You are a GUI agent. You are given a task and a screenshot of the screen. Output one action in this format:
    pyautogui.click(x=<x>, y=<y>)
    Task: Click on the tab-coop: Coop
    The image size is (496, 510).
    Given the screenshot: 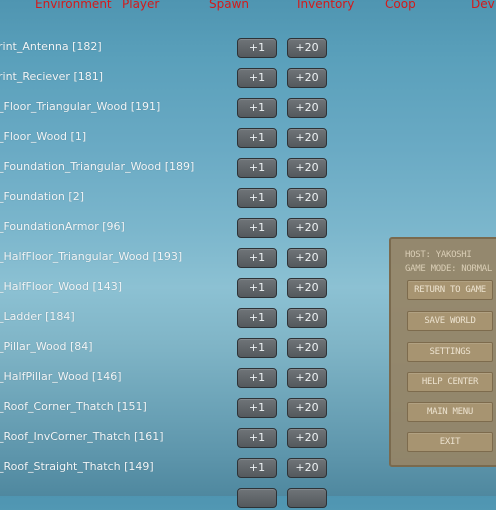 What is the action you would take?
    pyautogui.click(x=400, y=5)
    